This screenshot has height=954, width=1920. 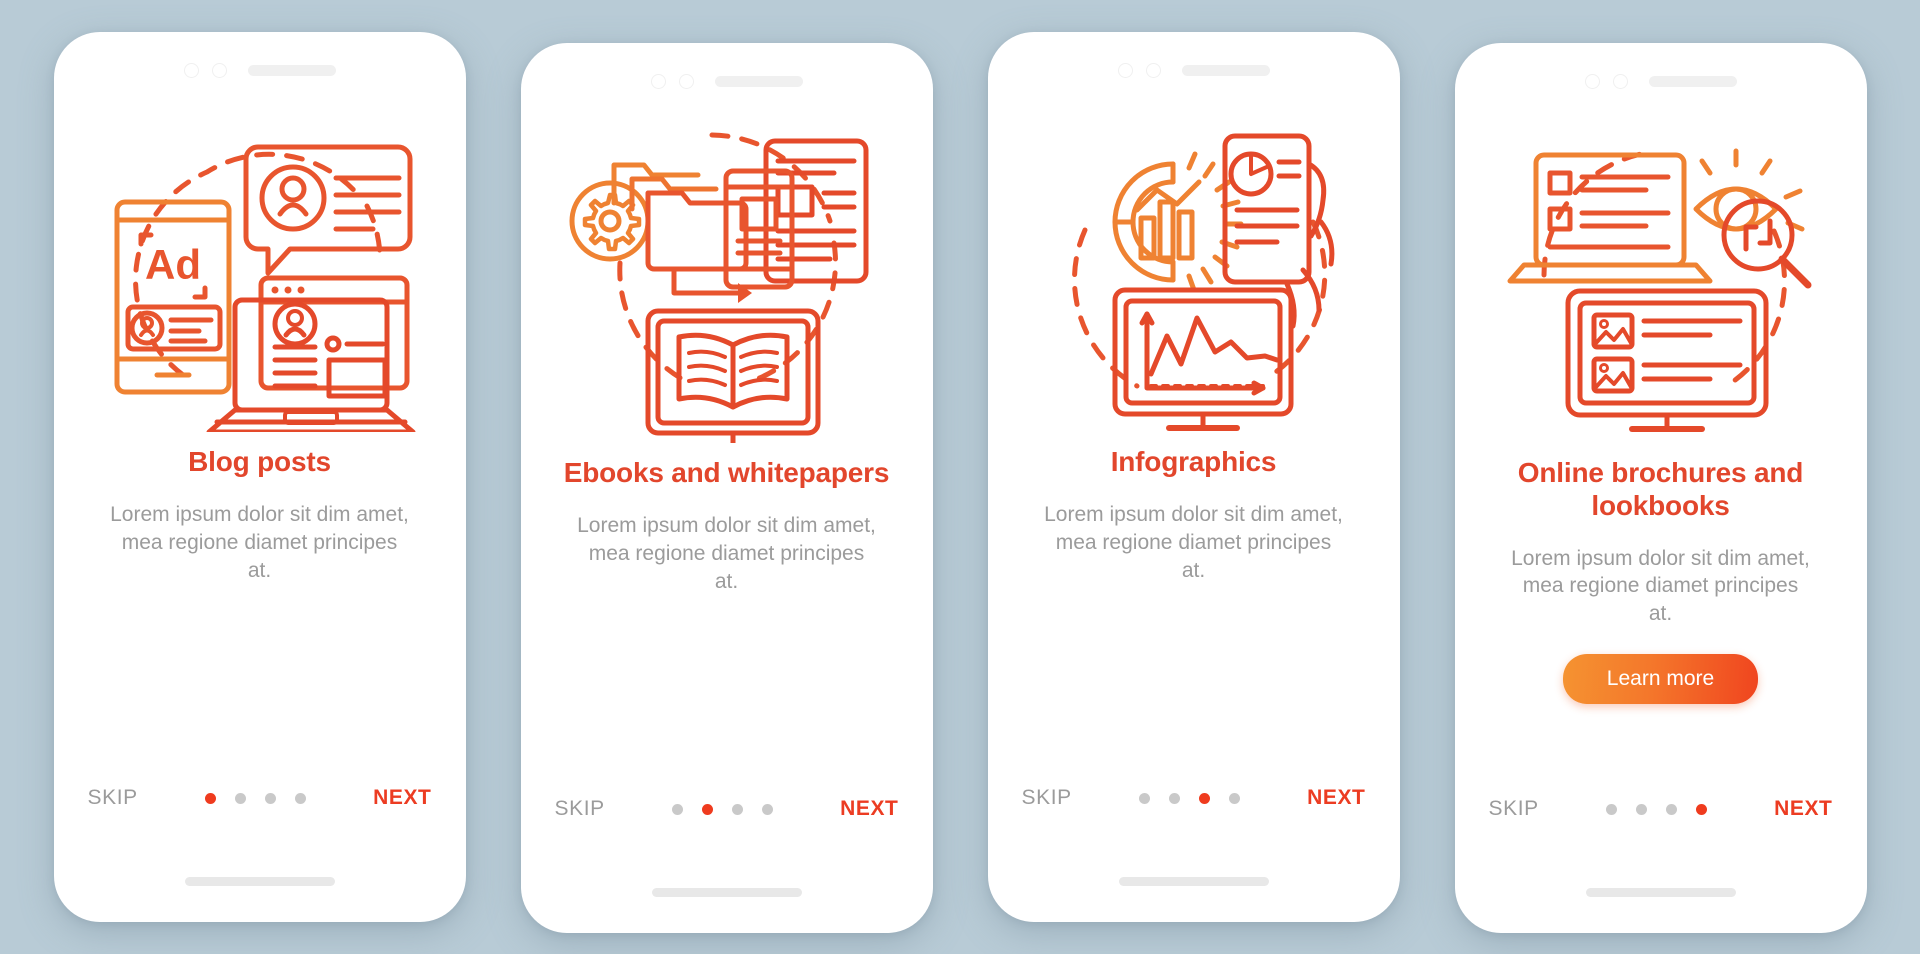 I want to click on blog-posts-illustration: Ad, so click(x=260, y=267).